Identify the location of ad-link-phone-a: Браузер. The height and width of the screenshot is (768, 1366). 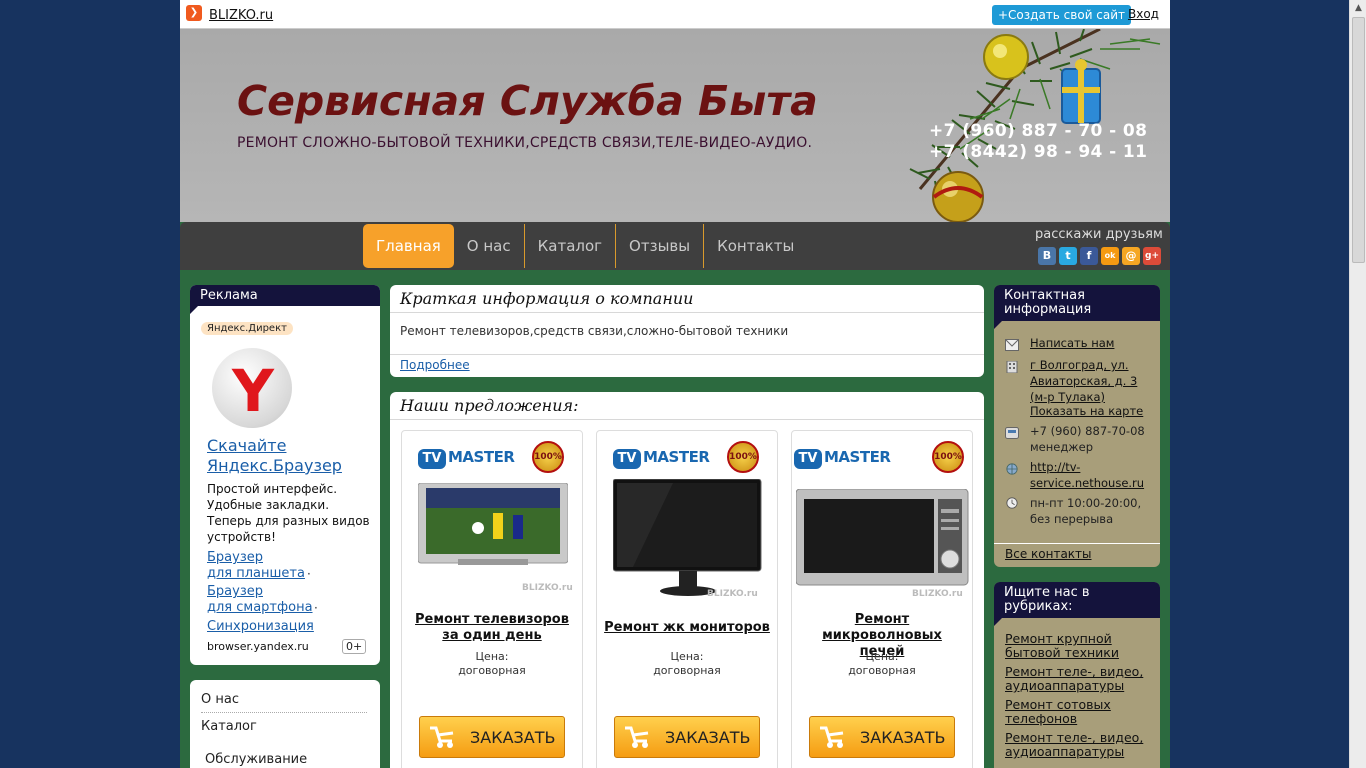
(235, 592).